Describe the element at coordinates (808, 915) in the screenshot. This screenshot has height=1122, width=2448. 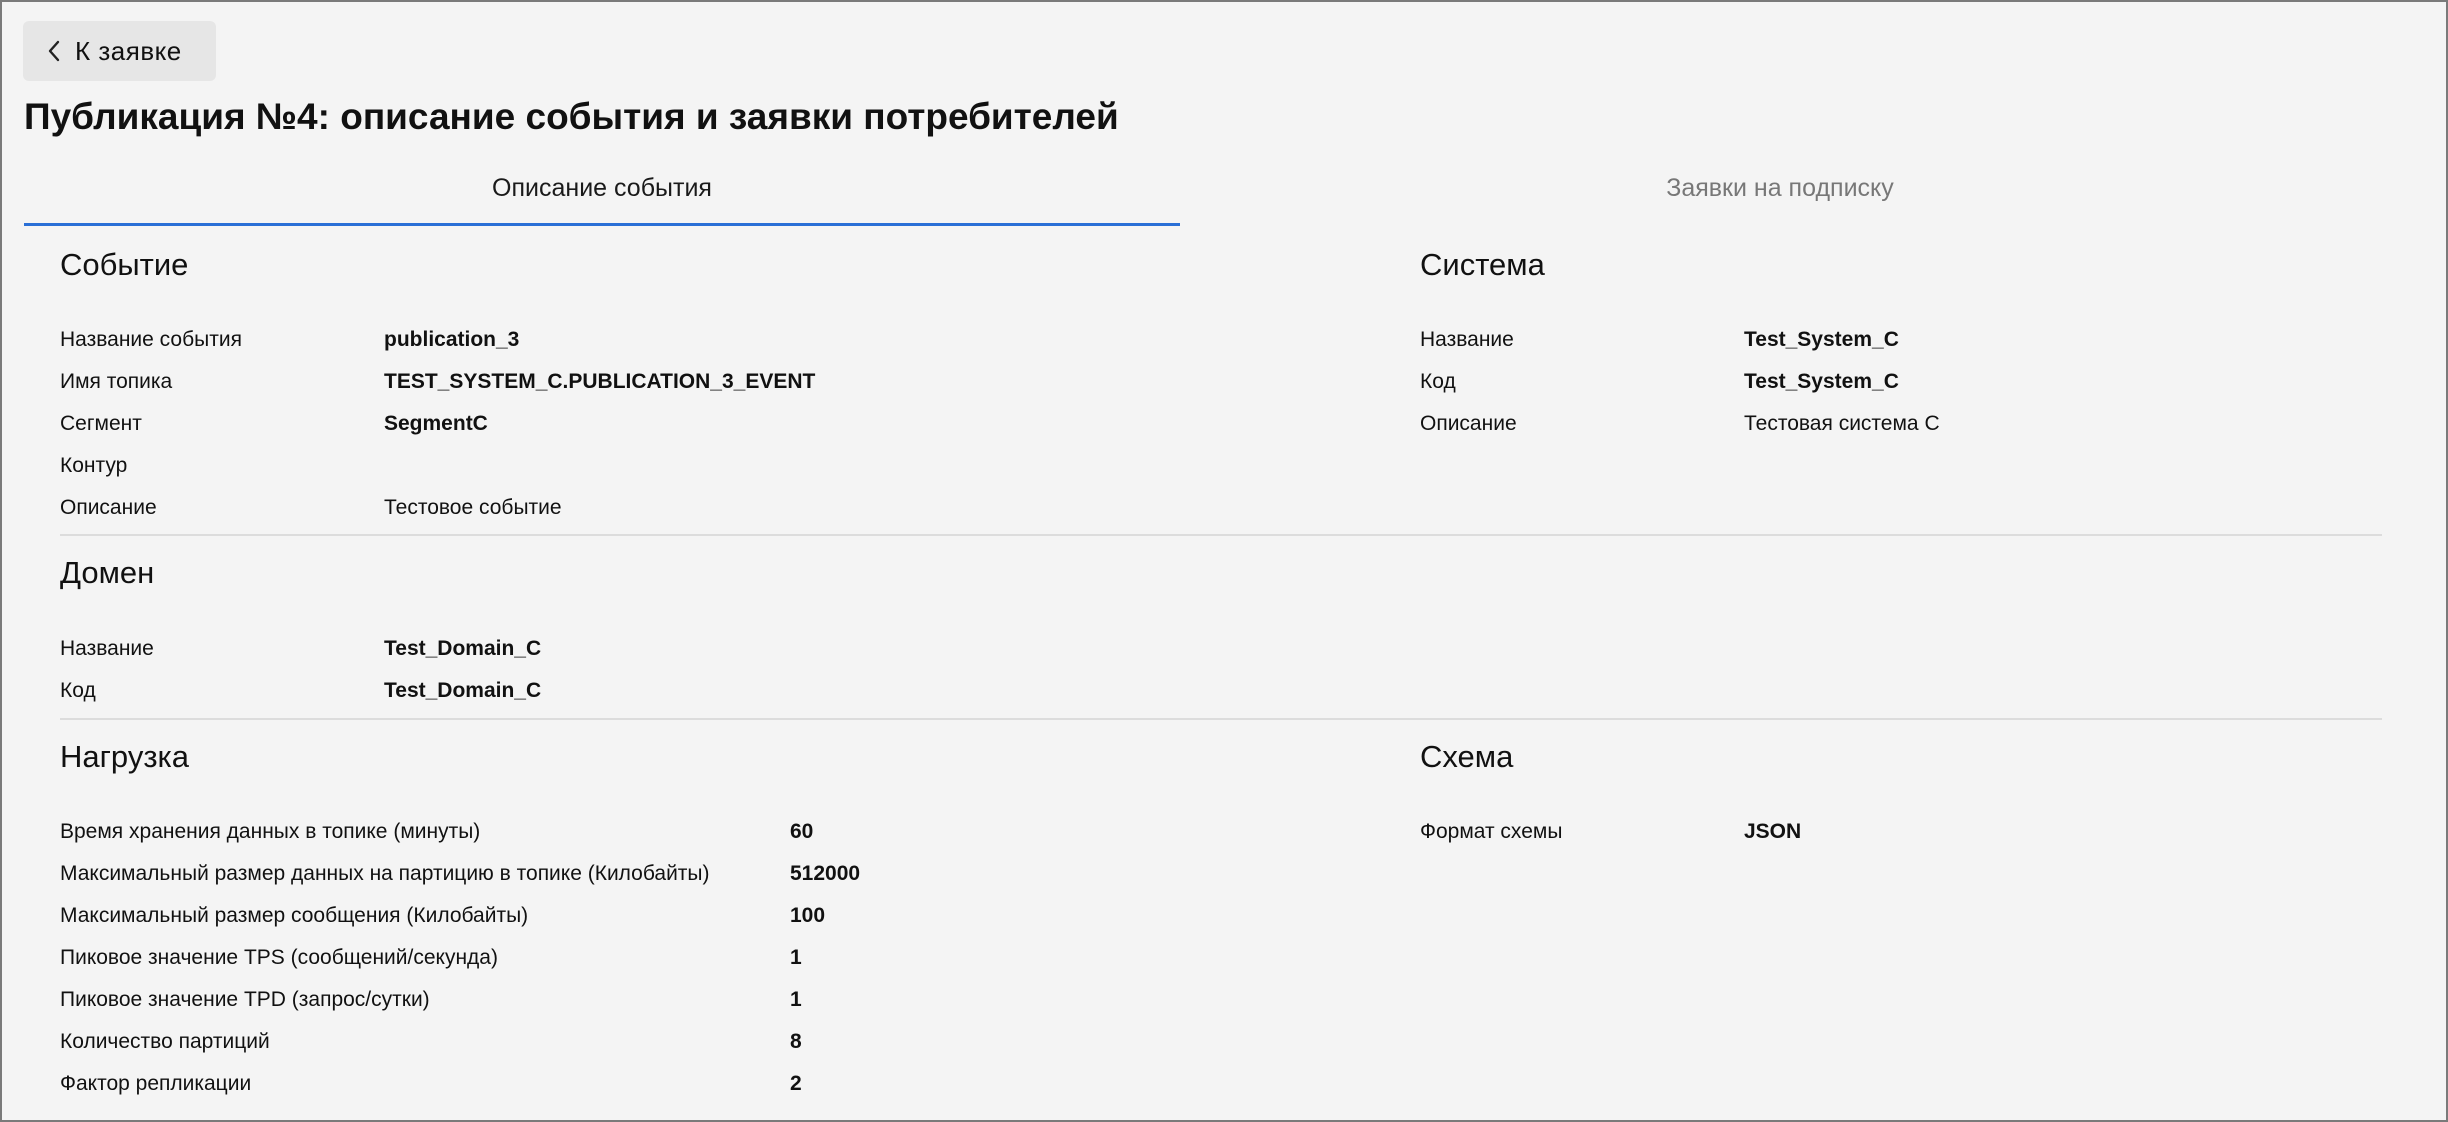
I see `max-message-size-value: 100` at that location.